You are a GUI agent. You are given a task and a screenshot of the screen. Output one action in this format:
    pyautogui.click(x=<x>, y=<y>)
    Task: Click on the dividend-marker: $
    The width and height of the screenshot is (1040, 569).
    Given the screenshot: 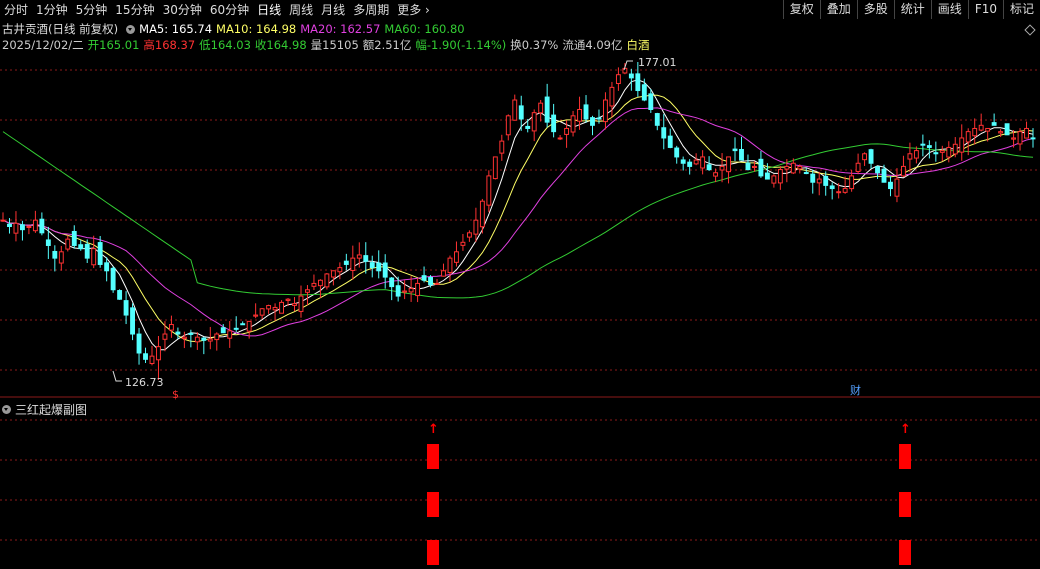 What is the action you would take?
    pyautogui.click(x=175, y=394)
    